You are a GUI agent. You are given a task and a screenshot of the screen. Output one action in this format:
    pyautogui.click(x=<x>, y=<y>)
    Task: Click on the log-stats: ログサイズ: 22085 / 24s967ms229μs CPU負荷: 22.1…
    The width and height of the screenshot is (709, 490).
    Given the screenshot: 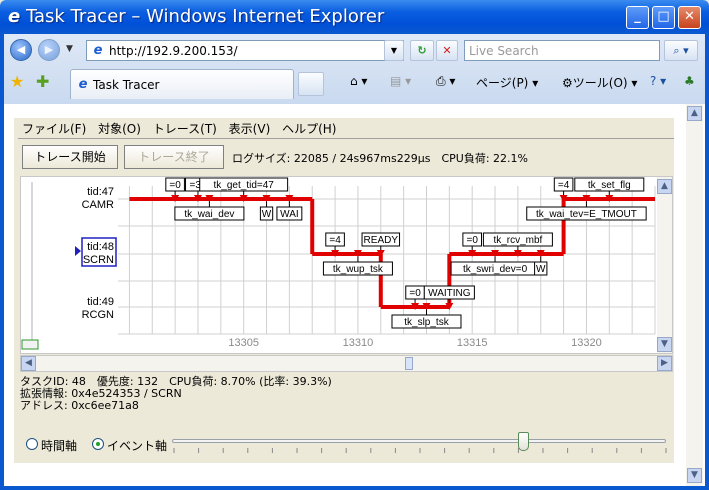 What is the action you would take?
    pyautogui.click(x=380, y=158)
    